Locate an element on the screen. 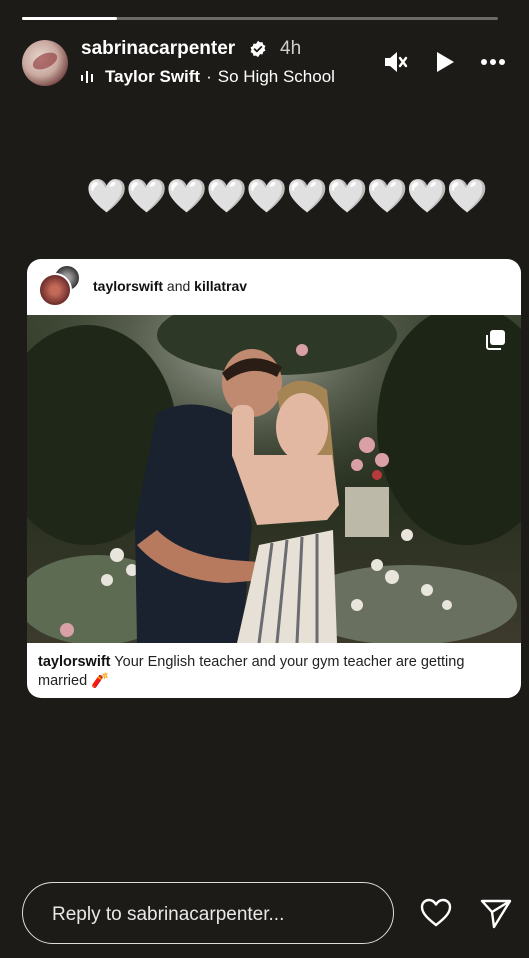 The width and height of the screenshot is (529, 958). audio-bars-icon is located at coordinates (87, 77).